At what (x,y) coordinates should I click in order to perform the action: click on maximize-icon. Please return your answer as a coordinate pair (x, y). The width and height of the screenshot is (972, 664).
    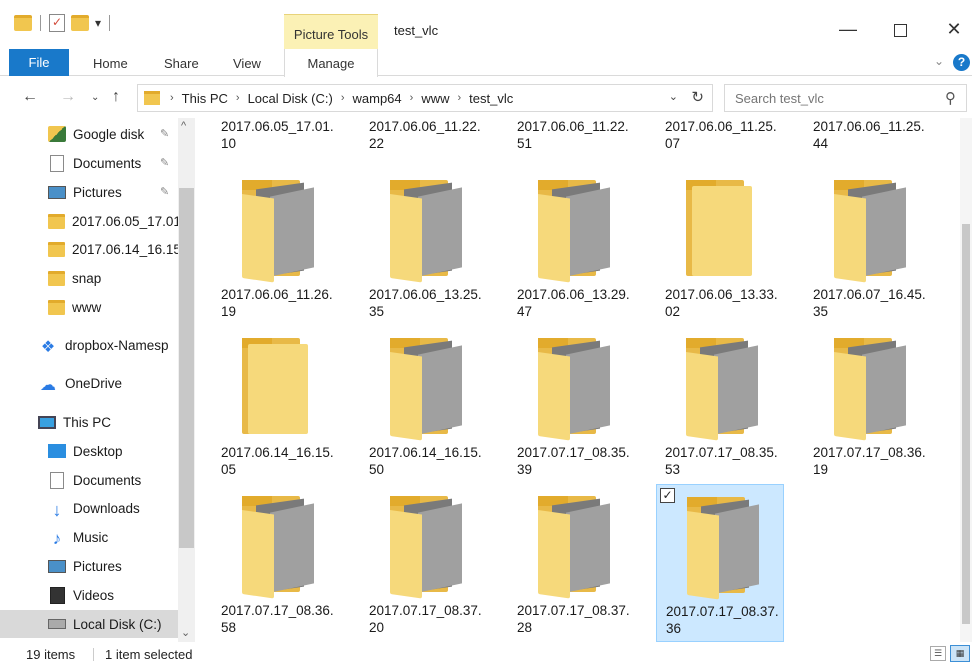
    Looking at the image, I should click on (900, 30).